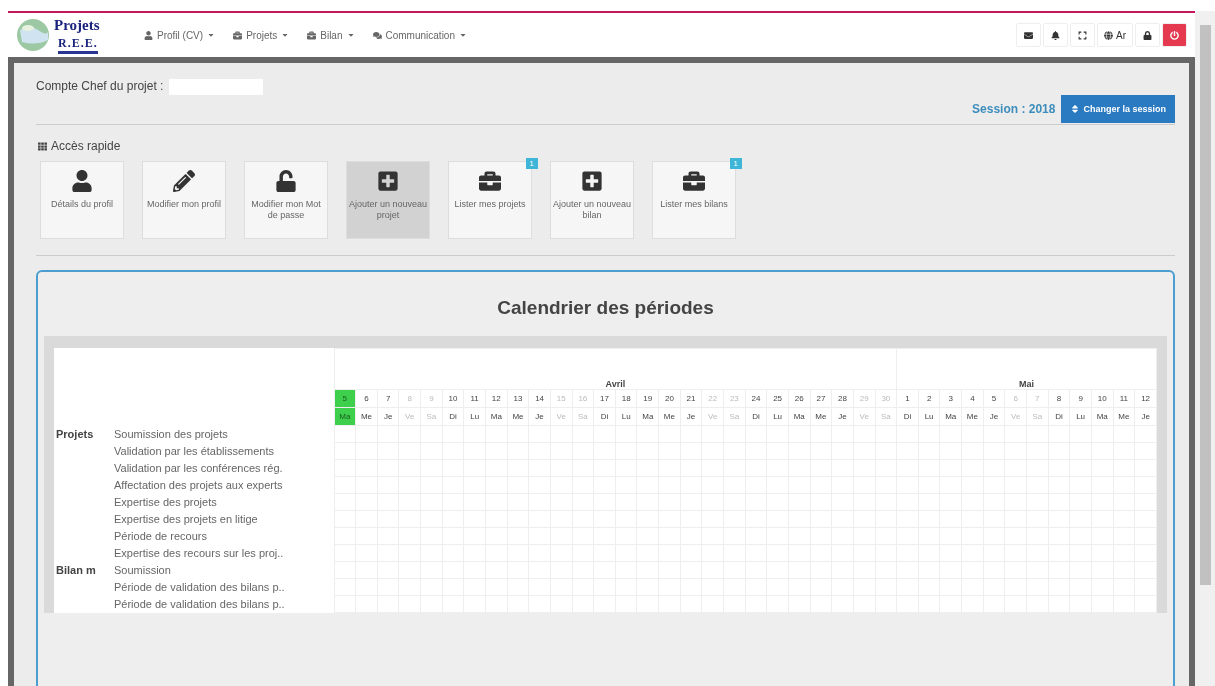 The image size is (1215, 686). Describe the element at coordinates (864, 398) in the screenshot. I see `day-number: 29` at that location.